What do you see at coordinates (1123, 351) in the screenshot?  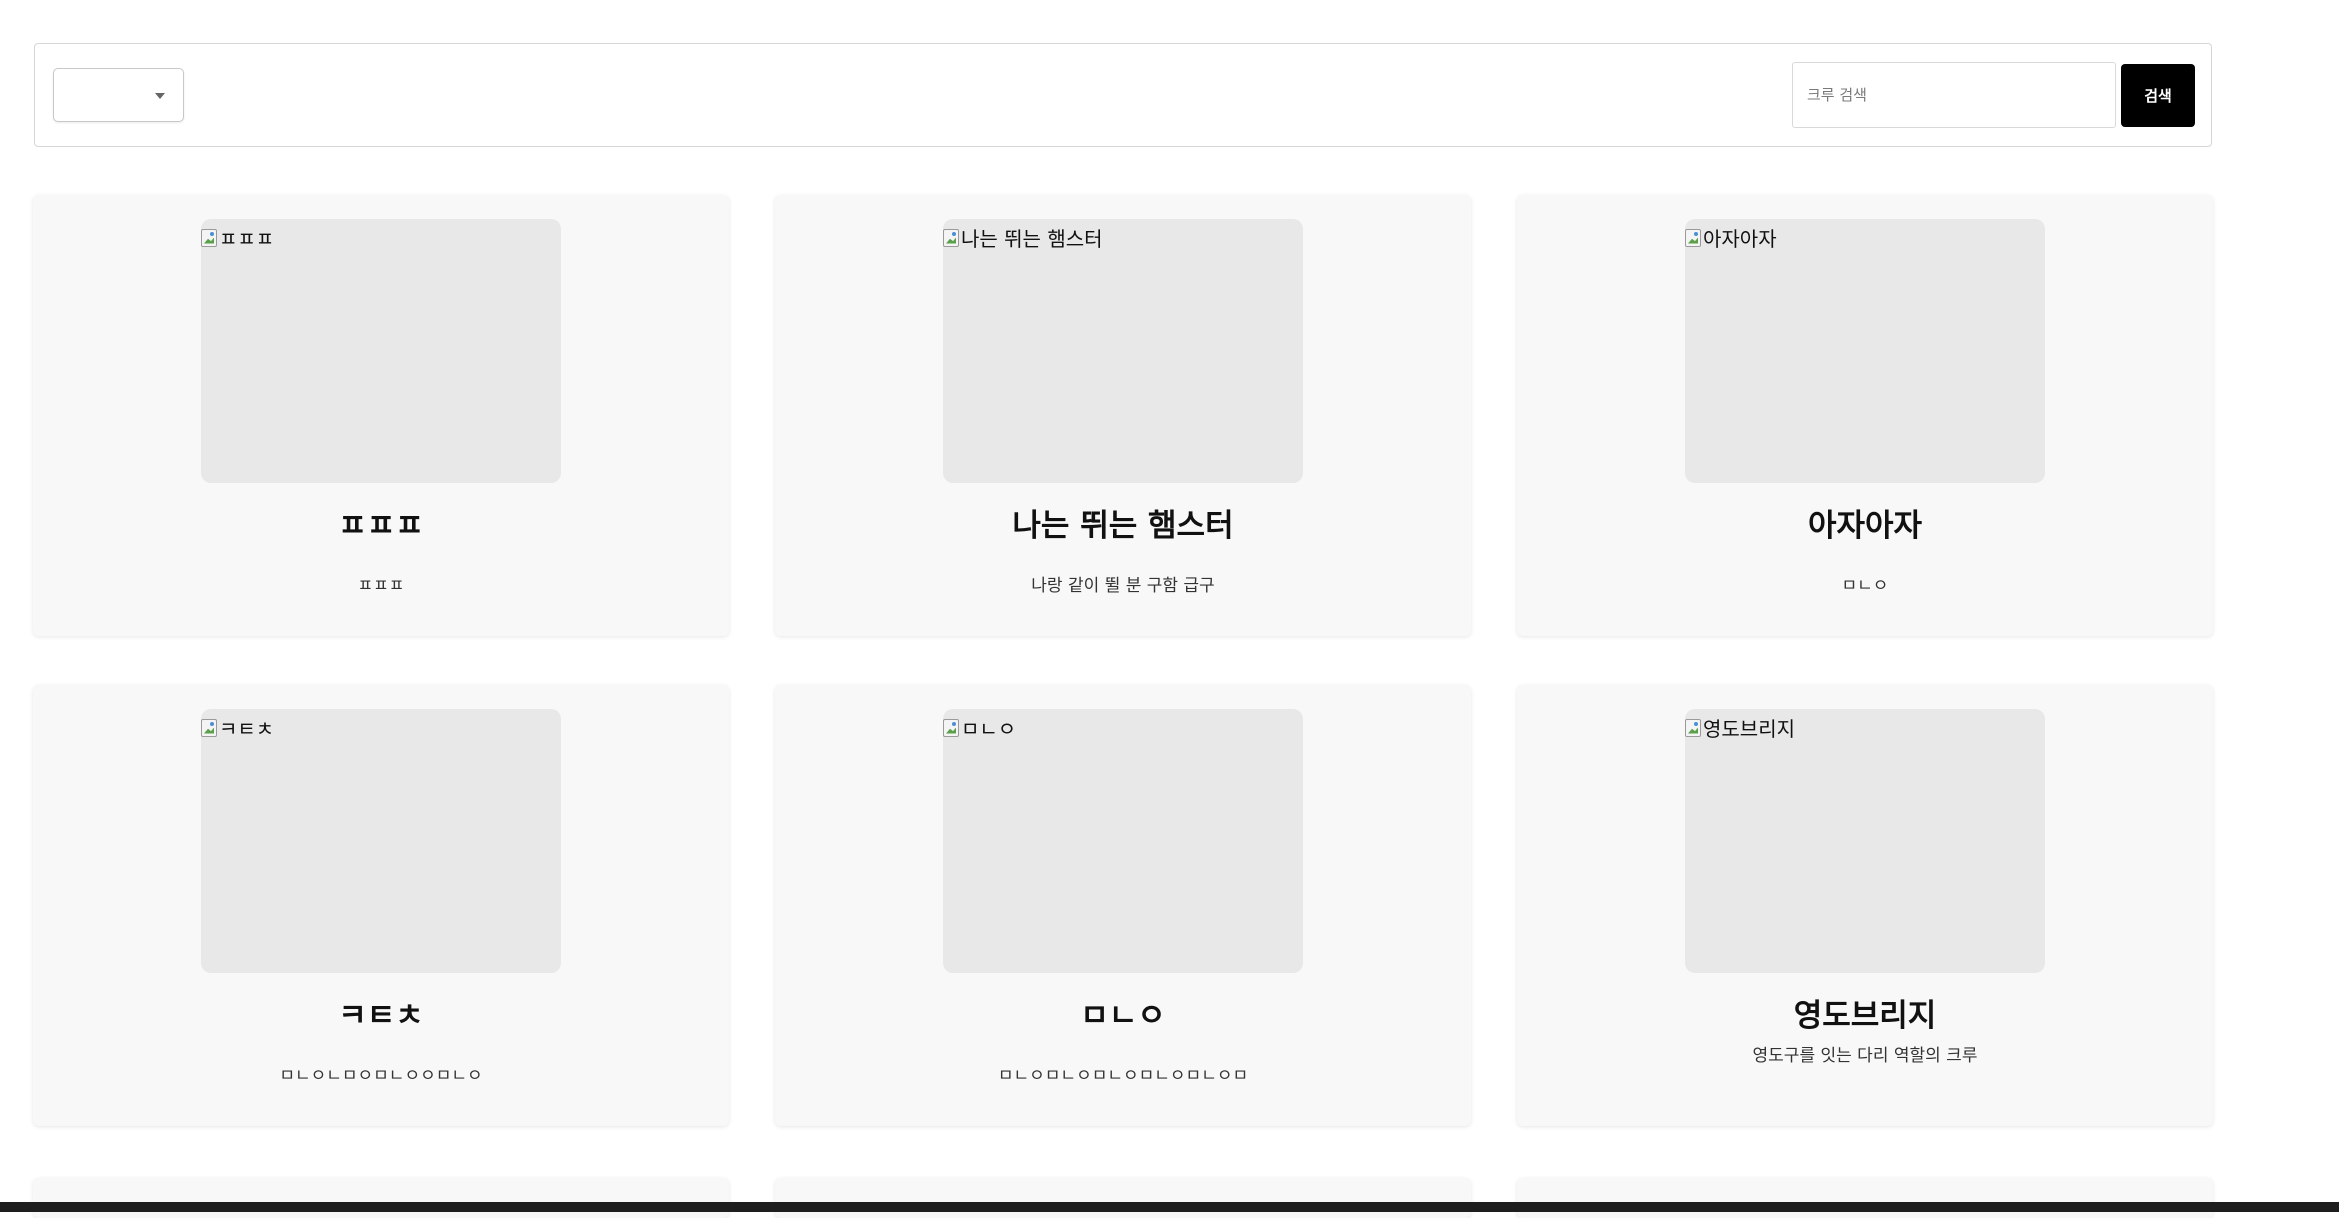 I see `crew-image: 나는 뛰는 햄스터` at bounding box center [1123, 351].